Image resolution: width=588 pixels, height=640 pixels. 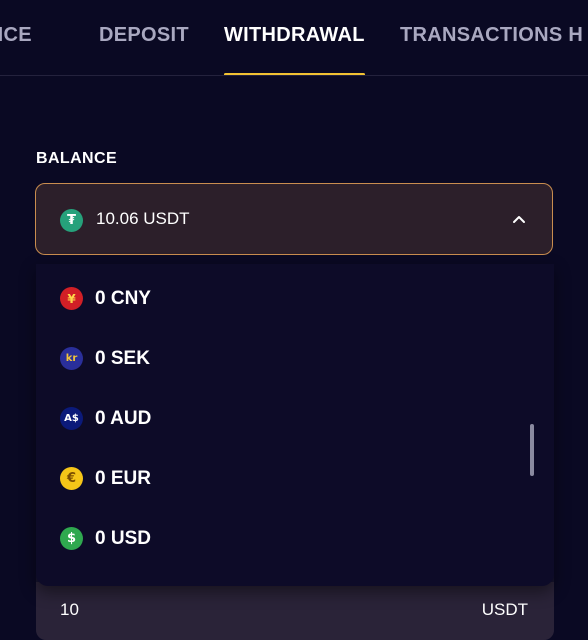 What do you see at coordinates (144, 35) in the screenshot?
I see `tab-deposit: DEPOSIT` at bounding box center [144, 35].